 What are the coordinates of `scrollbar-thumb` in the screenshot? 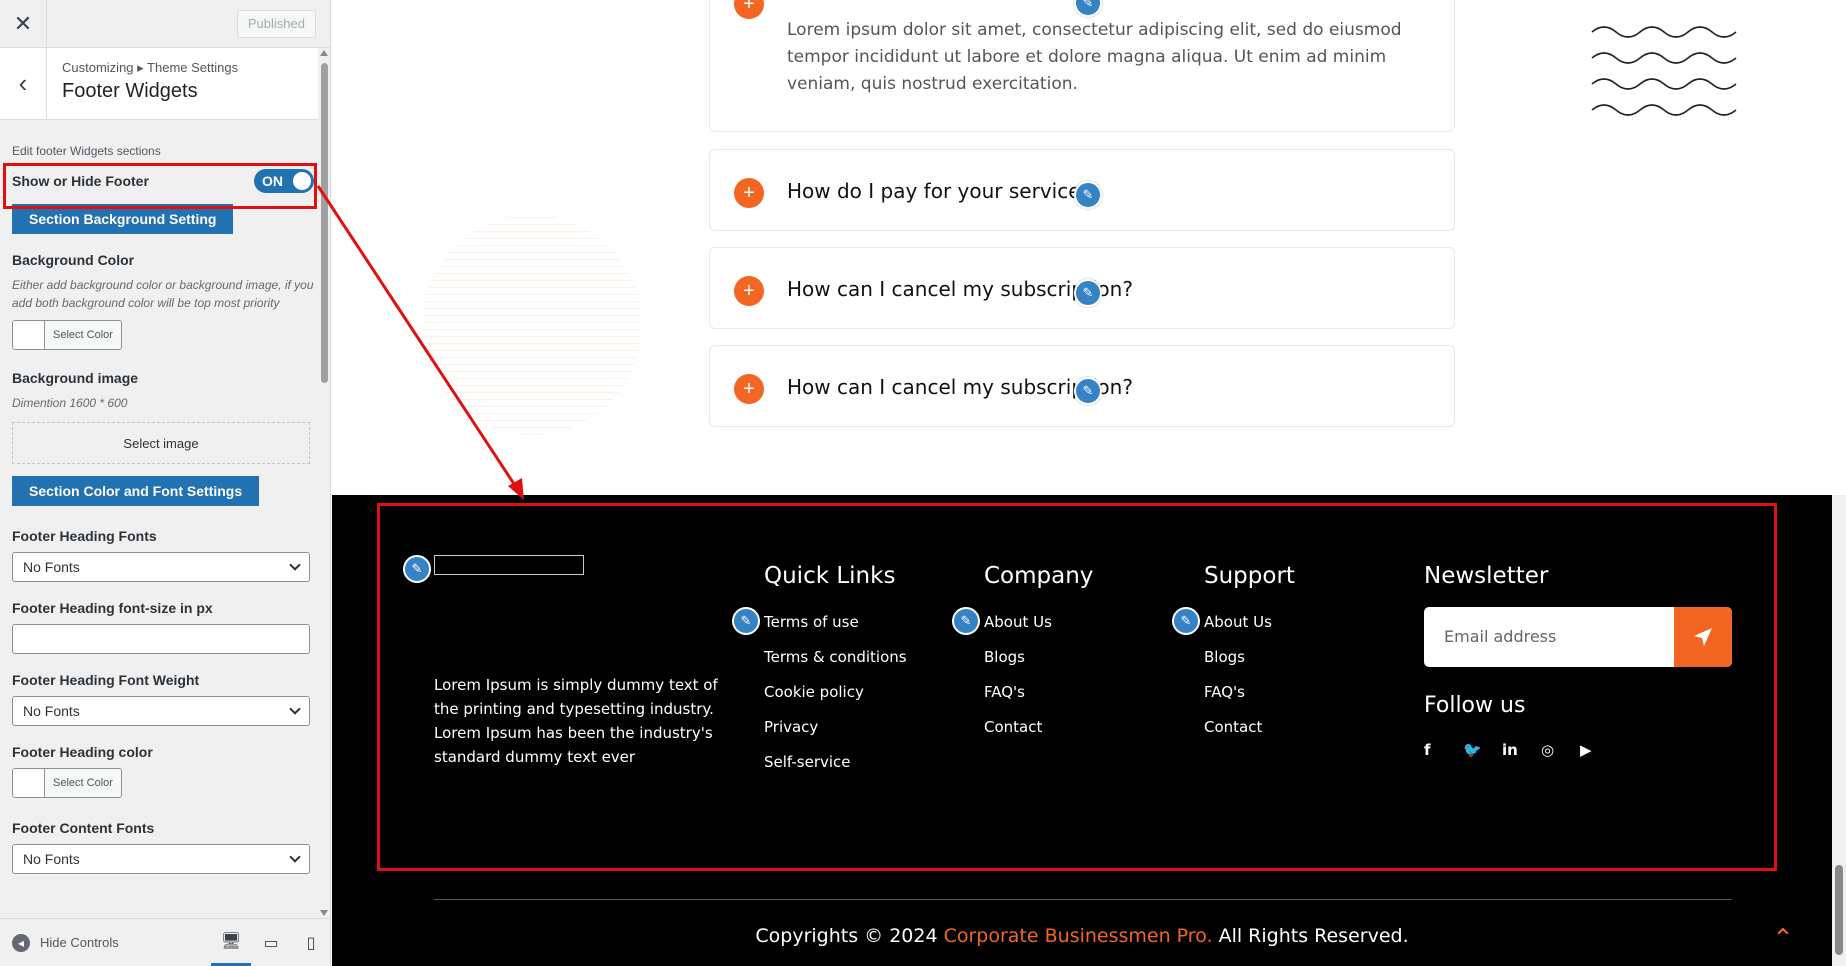 It's located at (1839, 910).